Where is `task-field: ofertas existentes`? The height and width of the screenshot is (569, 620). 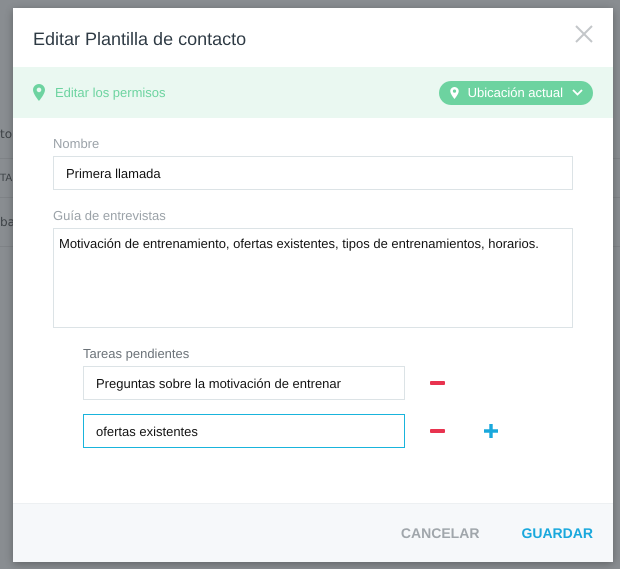 task-field: ofertas existentes is located at coordinates (244, 431).